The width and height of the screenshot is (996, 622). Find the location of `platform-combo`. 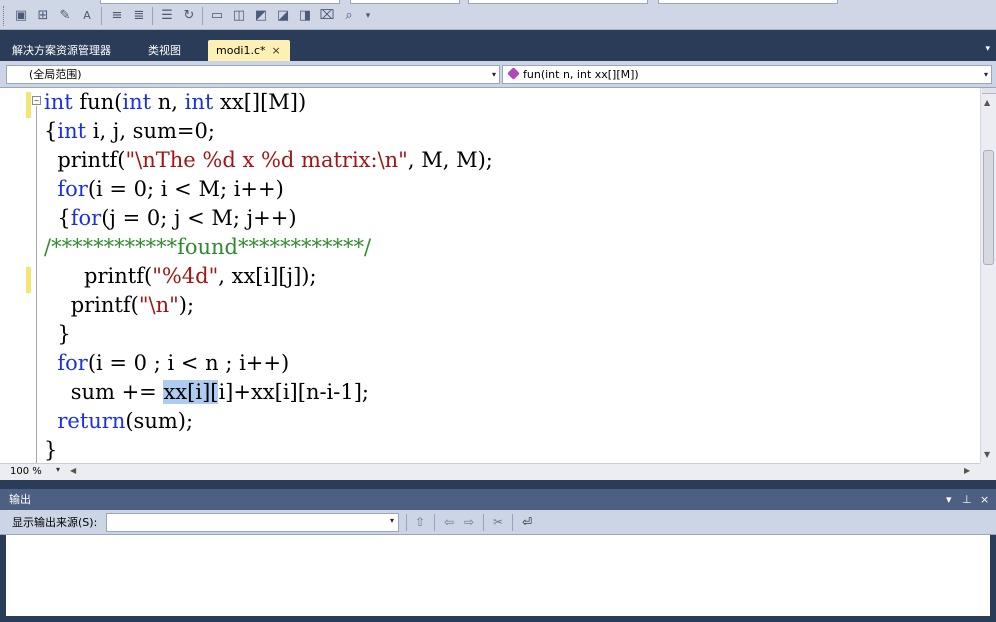

platform-combo is located at coordinates (405, 2).